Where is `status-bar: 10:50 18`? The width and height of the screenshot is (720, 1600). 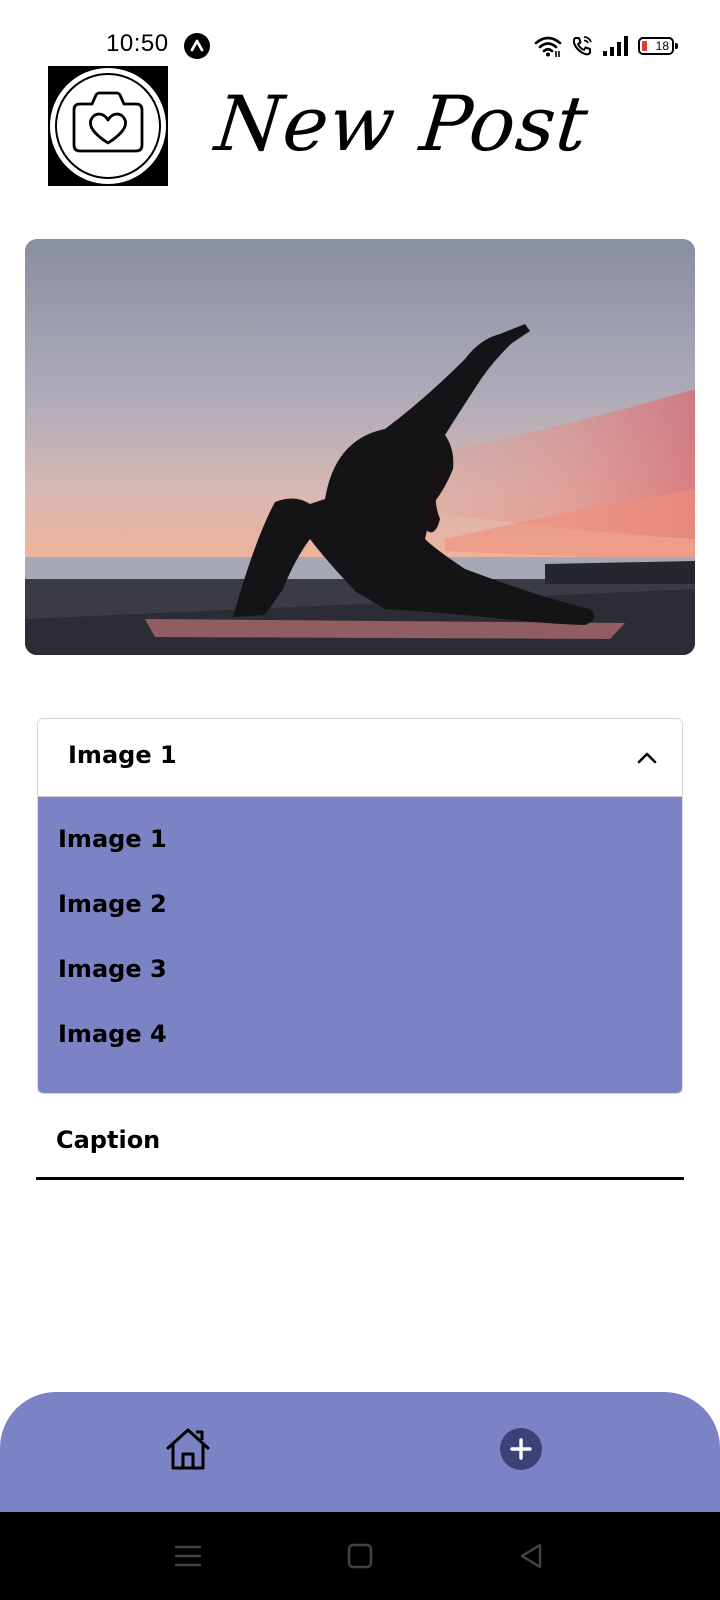
status-bar: 10:50 18 is located at coordinates (360, 32).